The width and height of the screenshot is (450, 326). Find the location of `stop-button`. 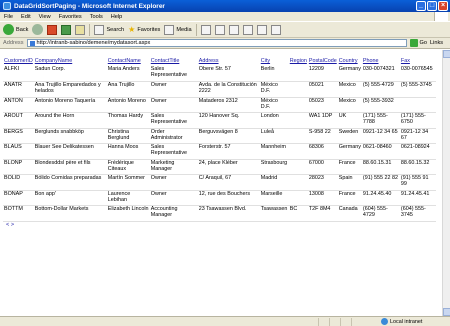

stop-button is located at coordinates (52, 29).